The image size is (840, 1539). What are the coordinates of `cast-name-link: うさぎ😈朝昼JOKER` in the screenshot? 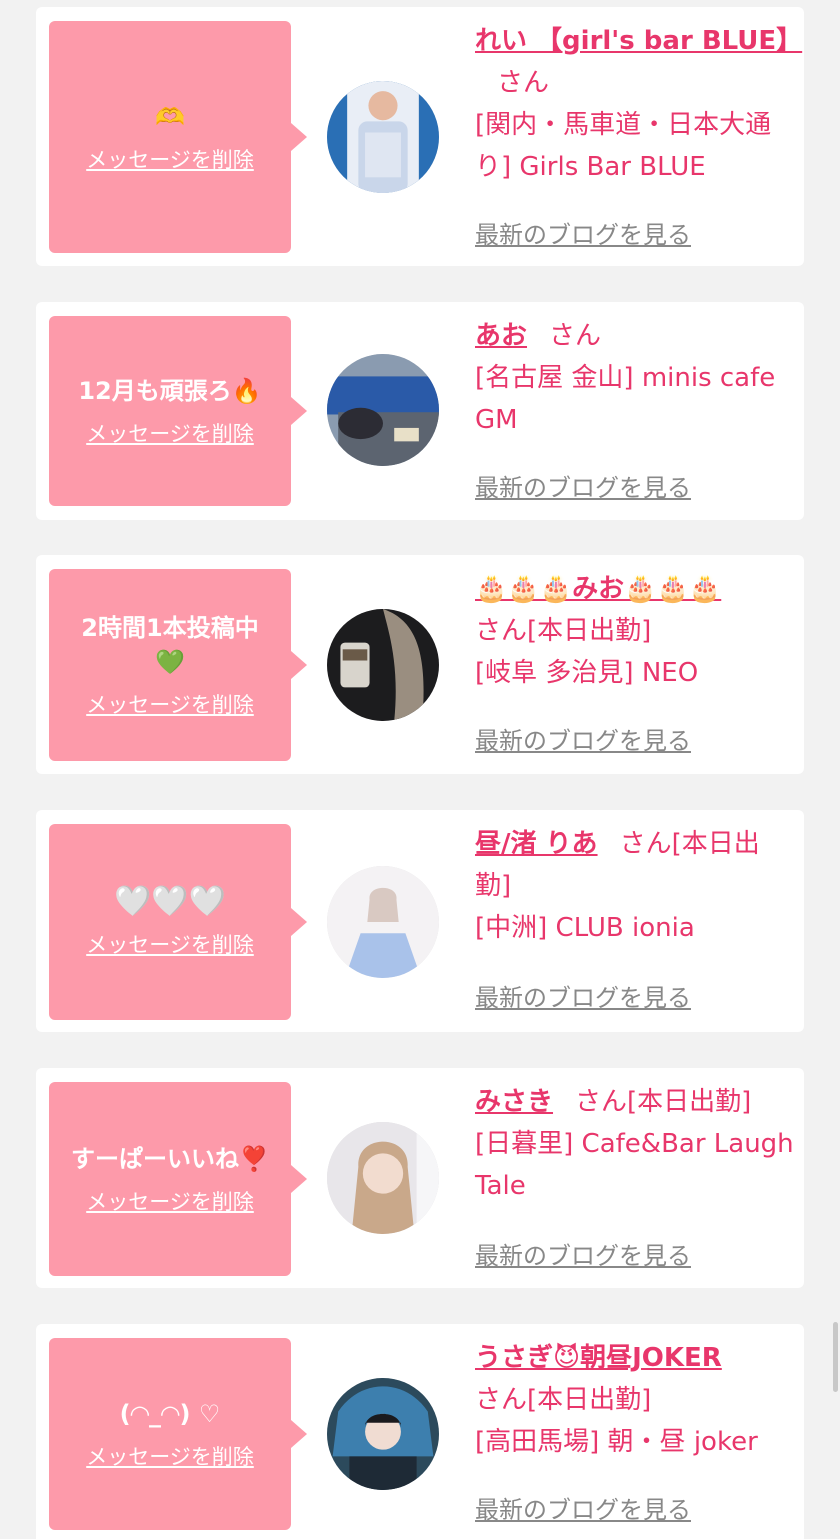 It's located at (598, 1358).